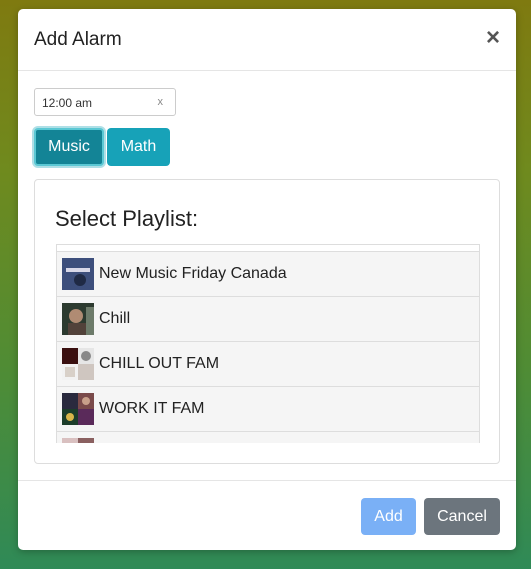 The height and width of the screenshot is (569, 531). Describe the element at coordinates (78, 39) in the screenshot. I see `modal-title: Add Alarm` at that location.